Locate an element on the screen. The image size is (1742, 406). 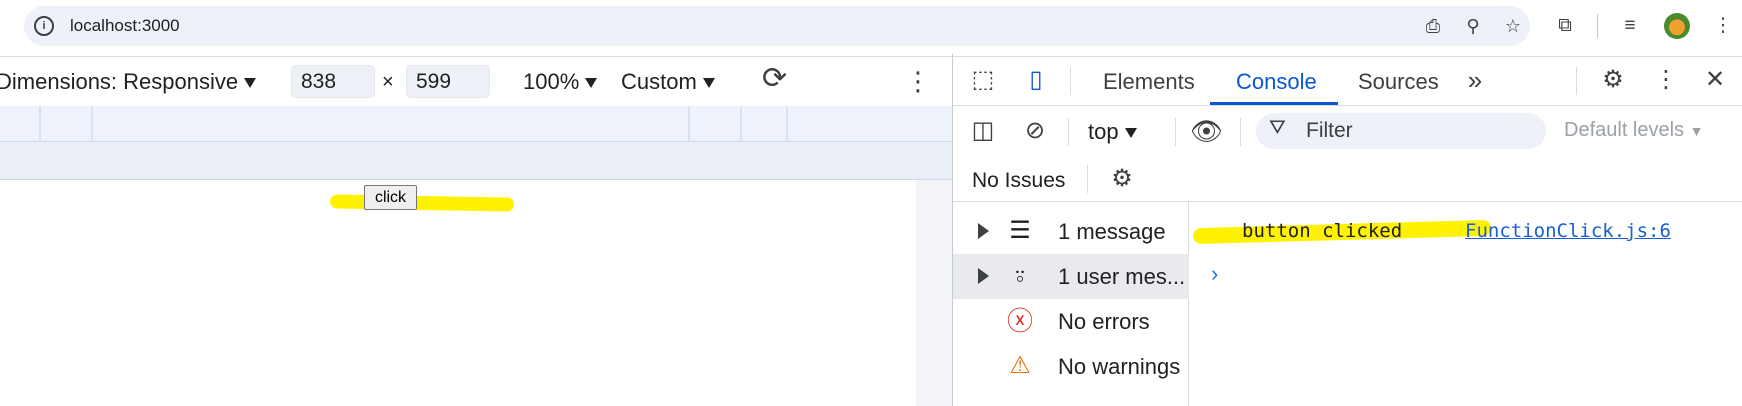
context-dropdown: top is located at coordinates (1112, 132).